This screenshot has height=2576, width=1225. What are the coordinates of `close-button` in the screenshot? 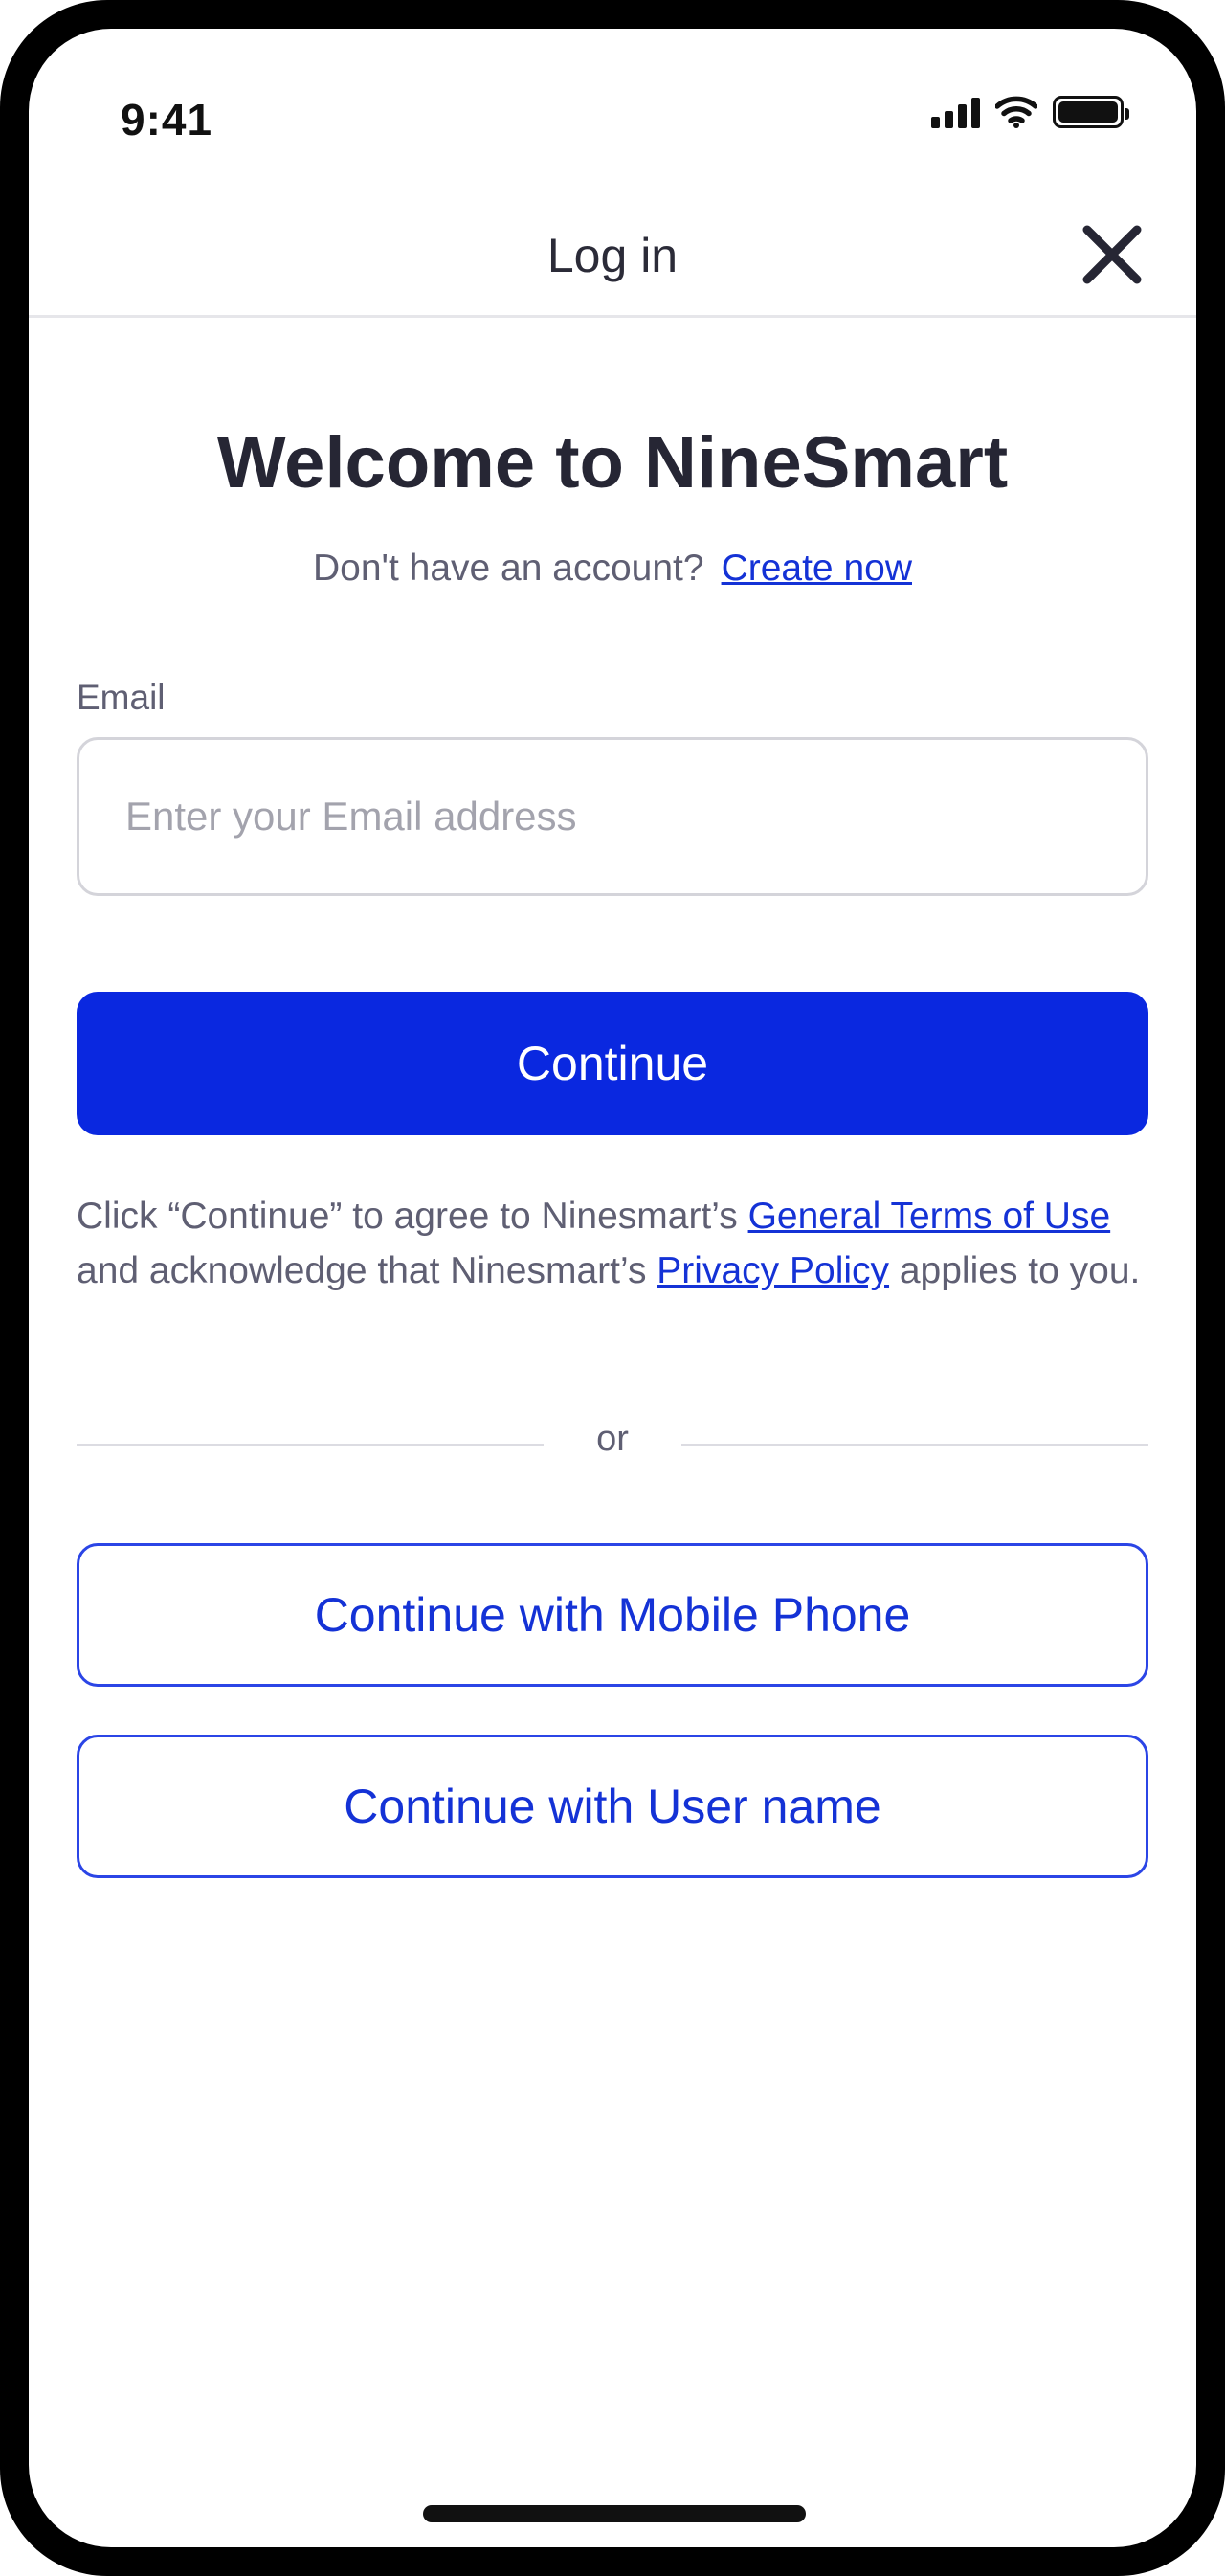 It's located at (1112, 255).